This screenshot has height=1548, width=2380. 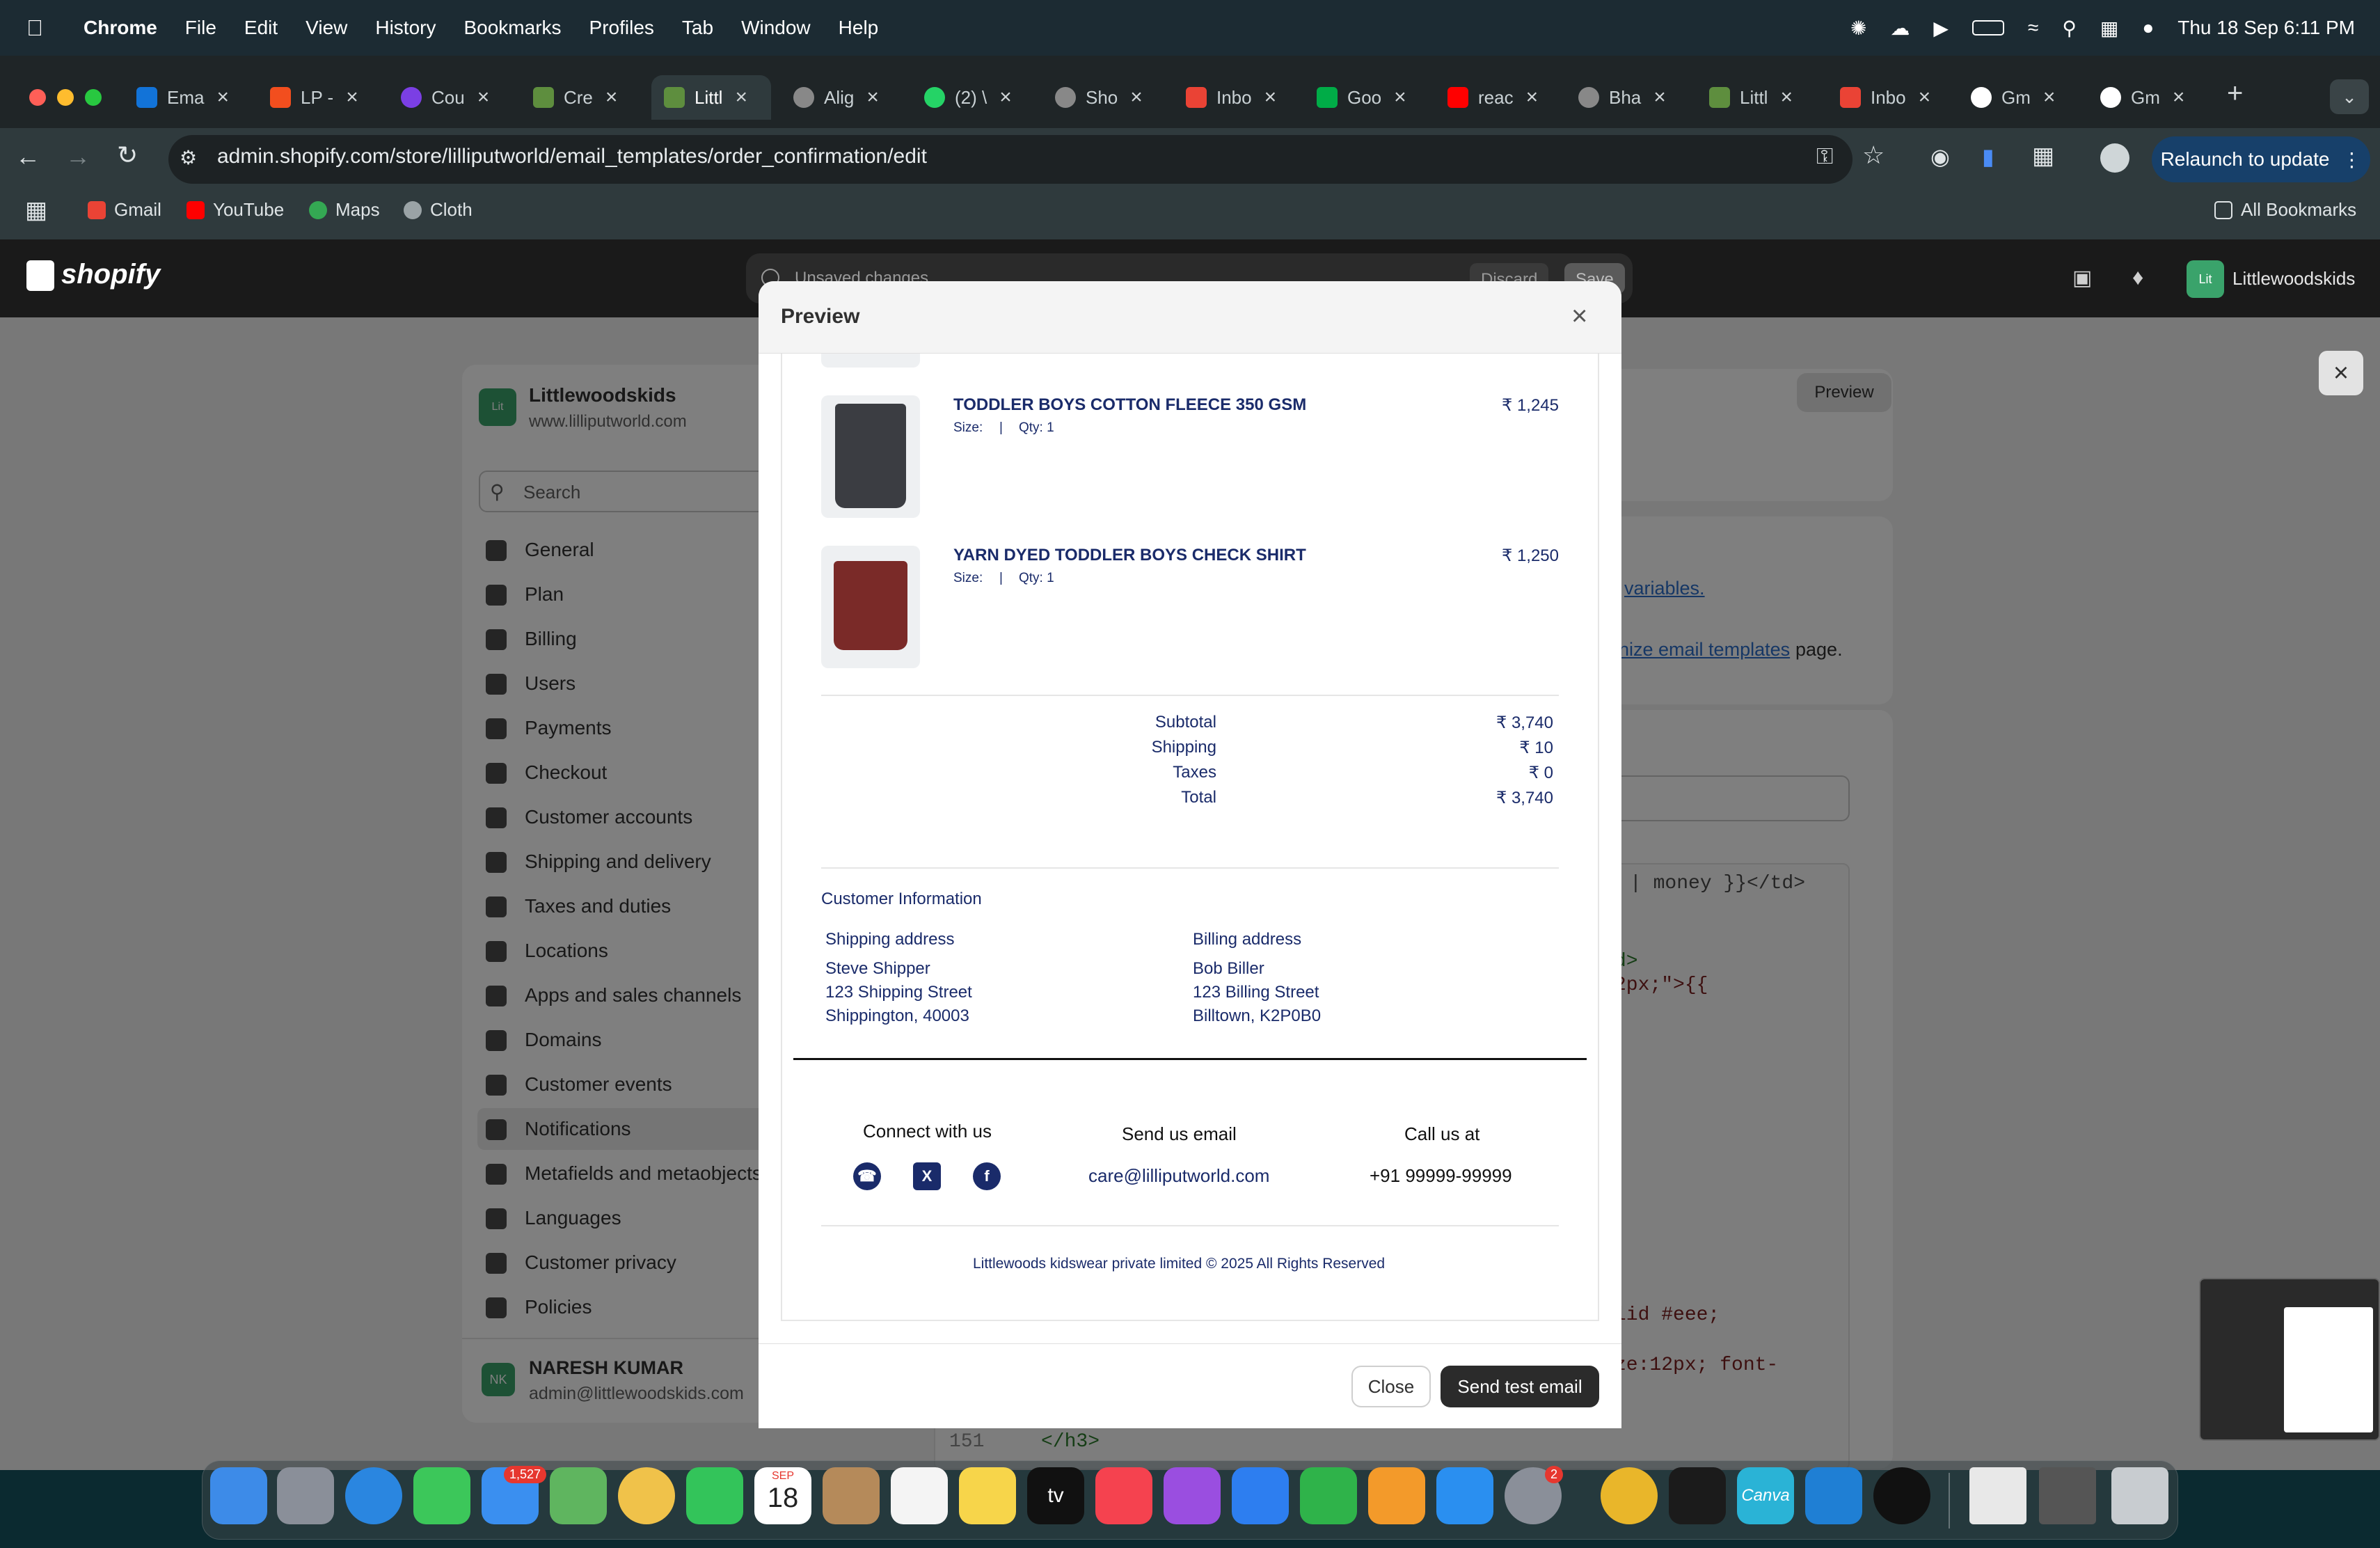 I want to click on window-minimize-button, so click(x=65, y=97).